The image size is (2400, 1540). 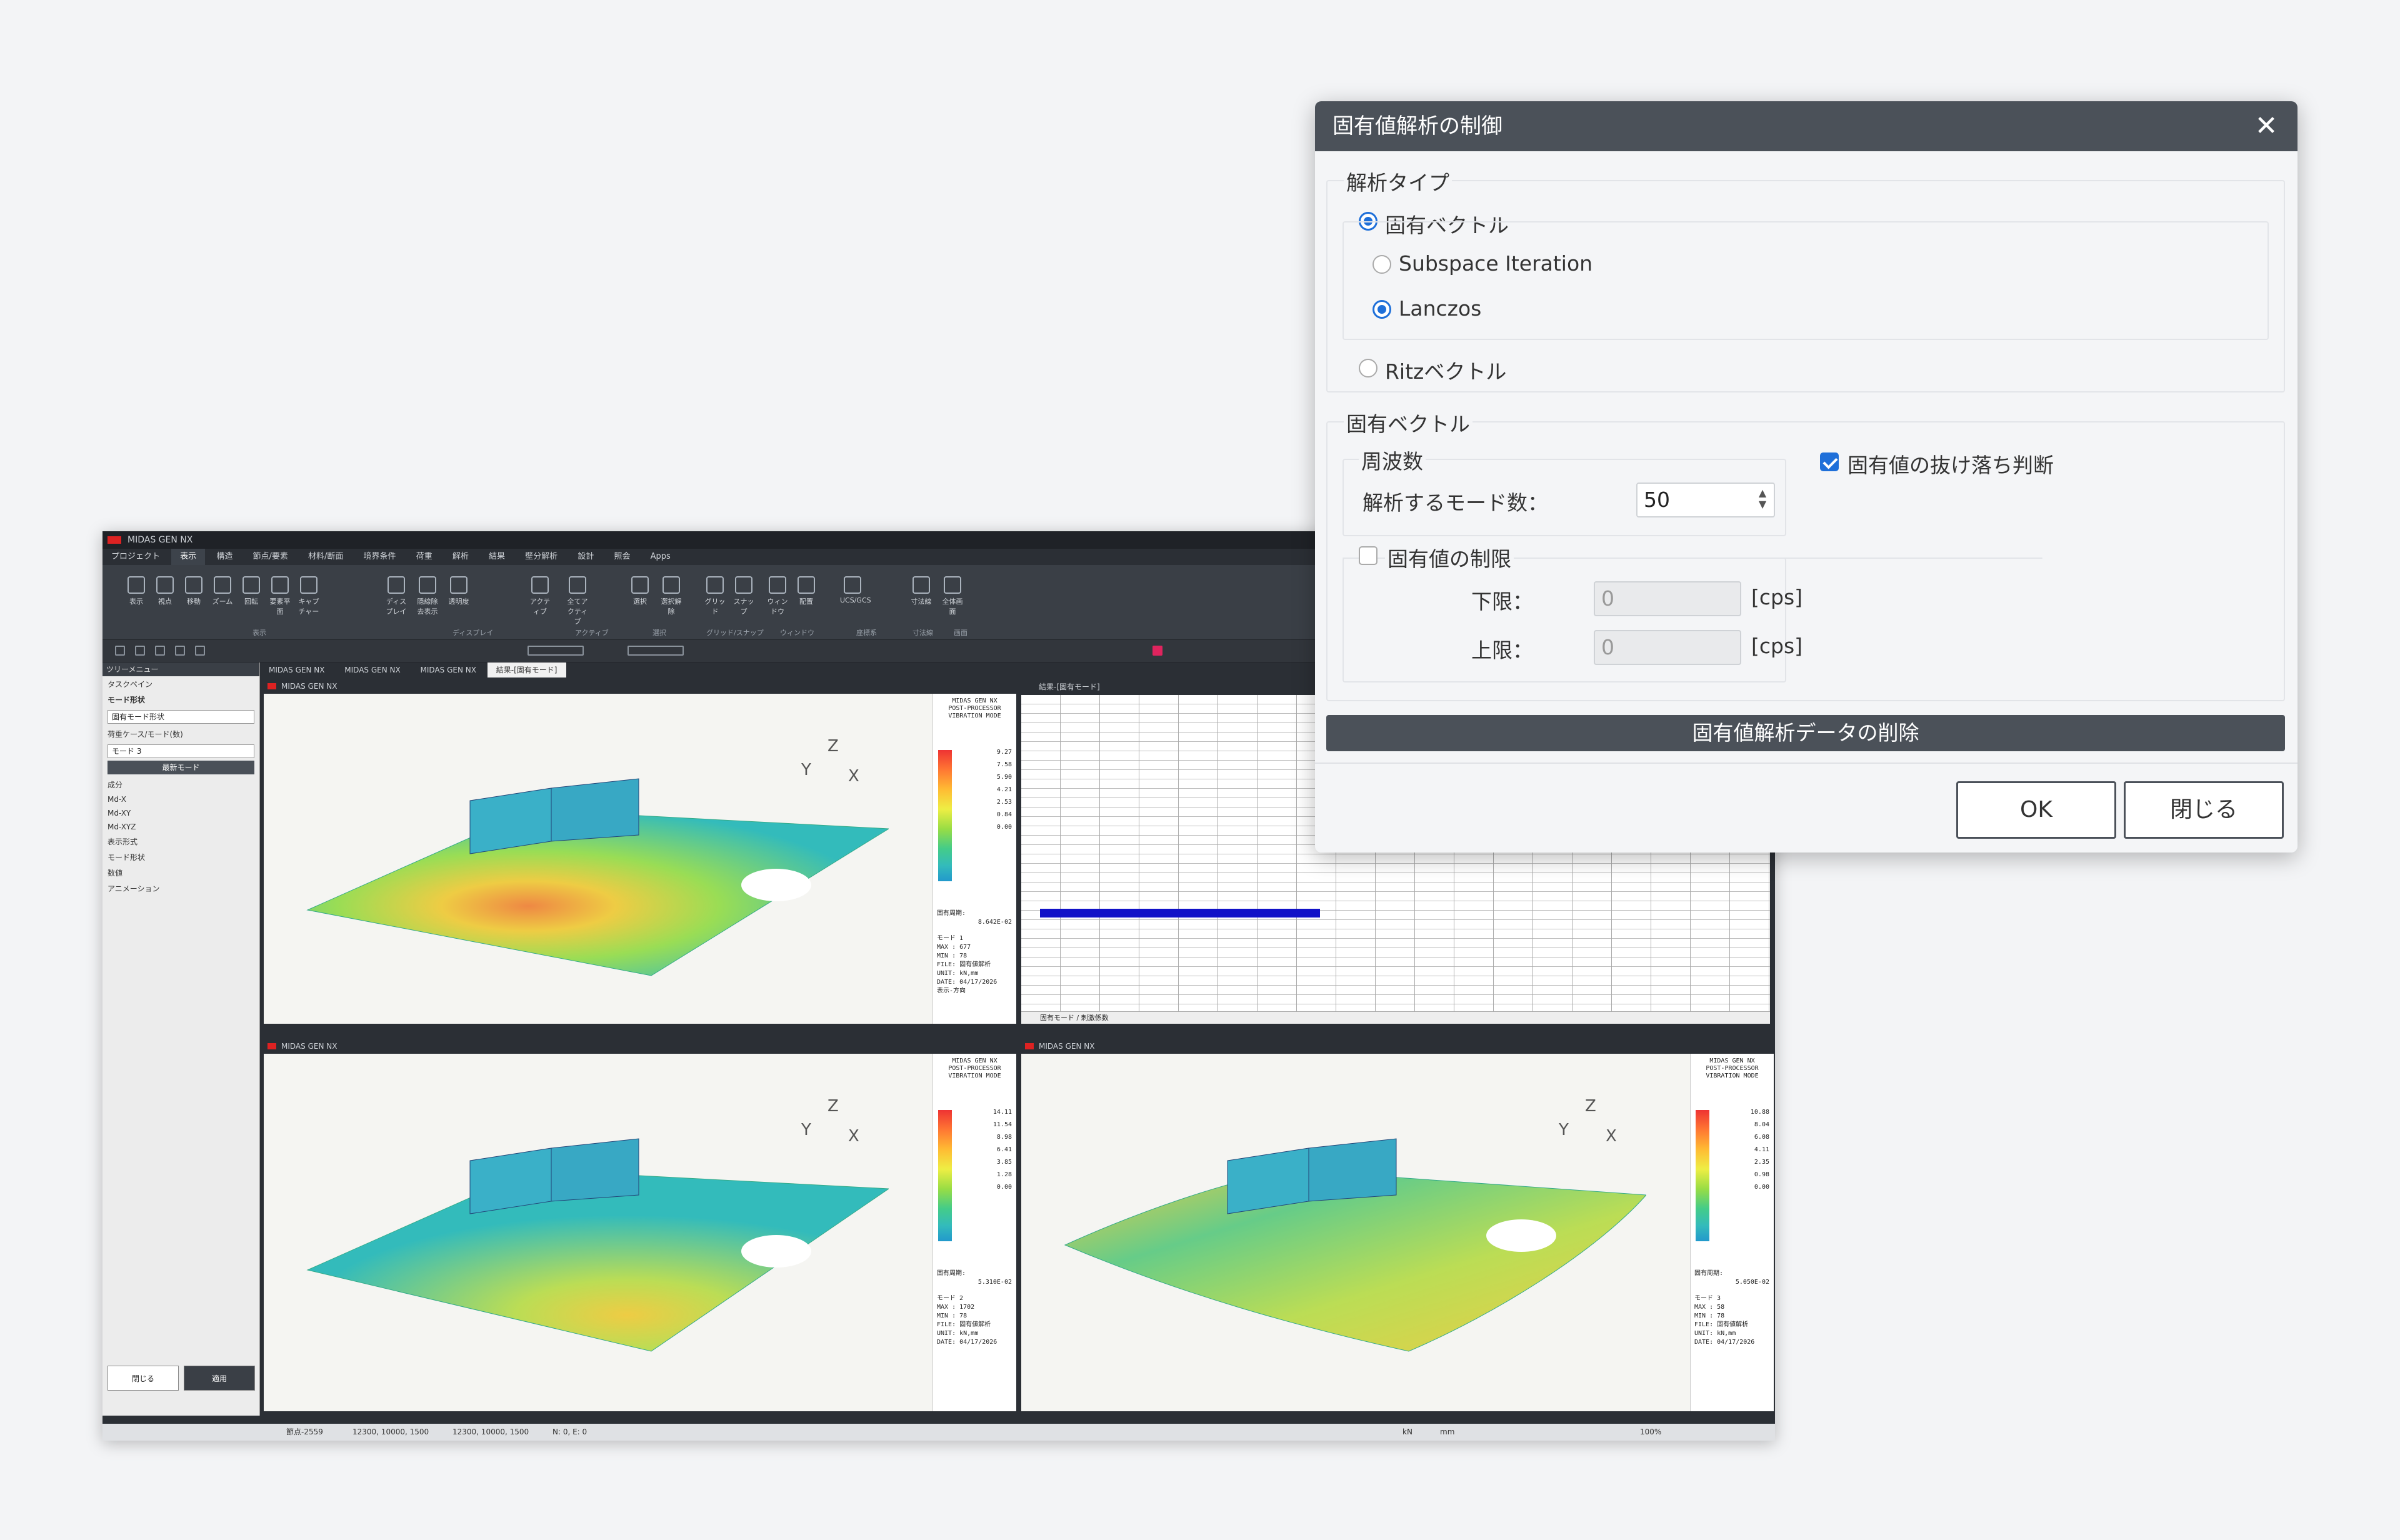 What do you see at coordinates (1805, 733) in the screenshot?
I see `delete-eigen-data-button: 固有値解析データの削除` at bounding box center [1805, 733].